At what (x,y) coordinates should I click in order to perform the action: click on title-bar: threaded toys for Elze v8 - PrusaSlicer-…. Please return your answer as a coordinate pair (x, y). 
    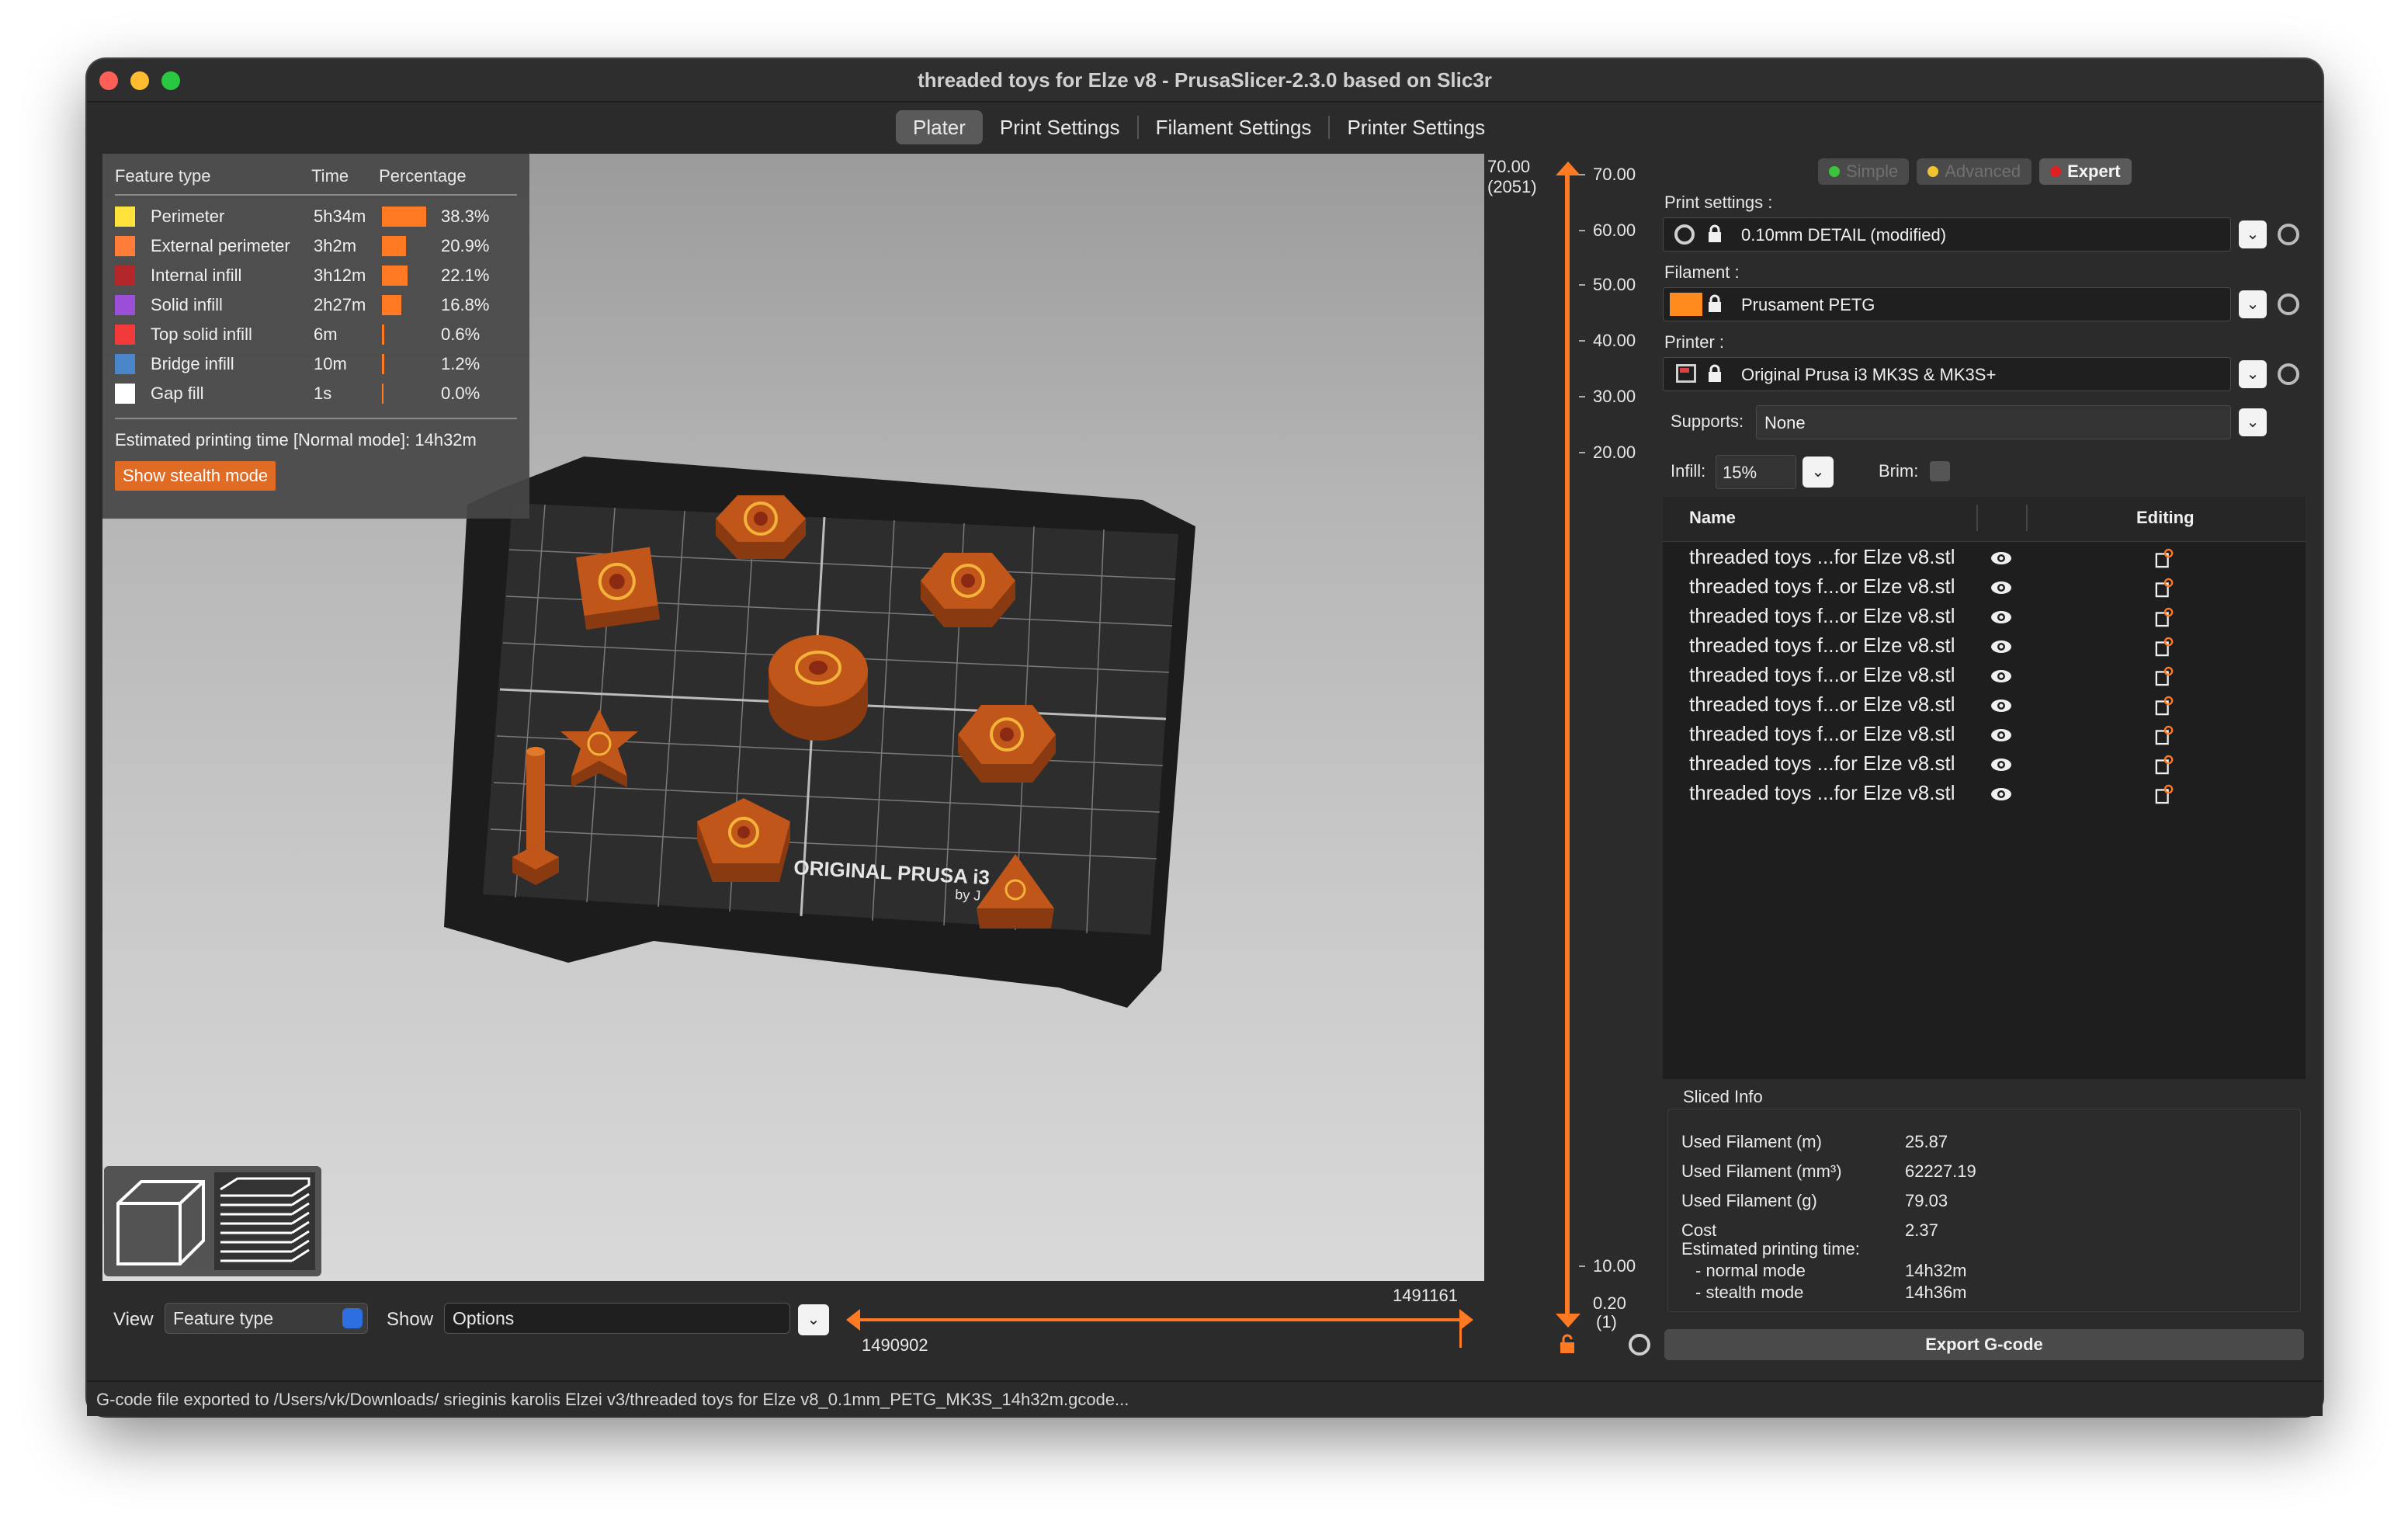
    Looking at the image, I should click on (1205, 80).